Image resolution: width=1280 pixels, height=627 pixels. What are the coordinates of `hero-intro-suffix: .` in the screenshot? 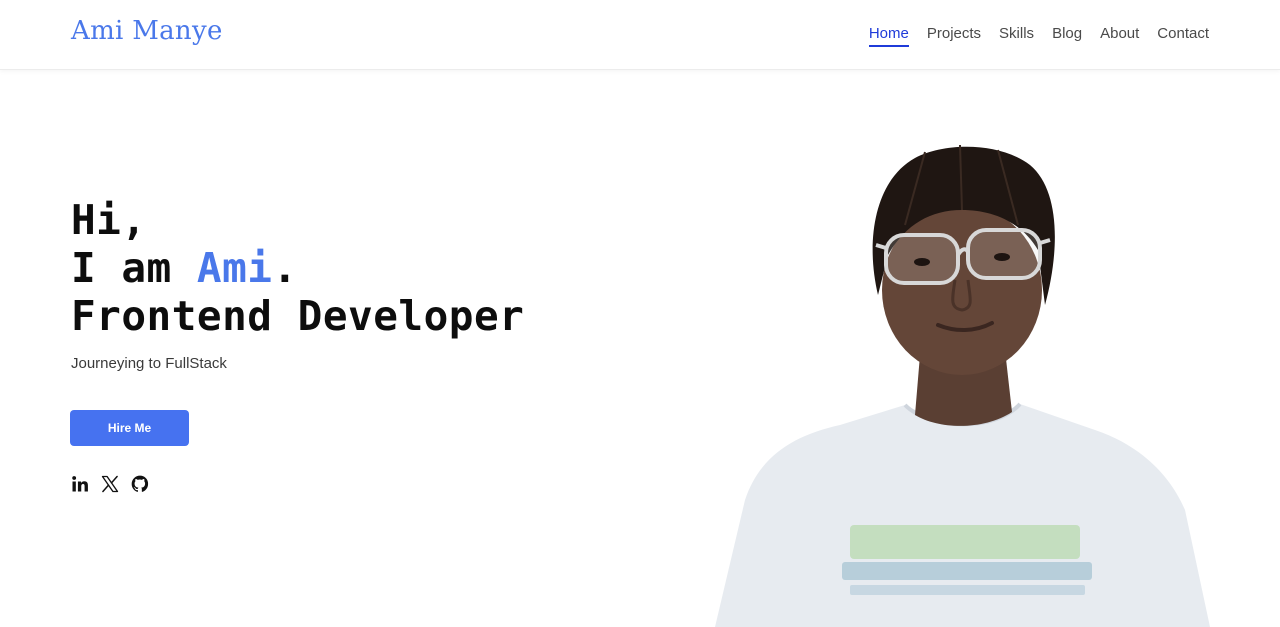 It's located at (285, 268).